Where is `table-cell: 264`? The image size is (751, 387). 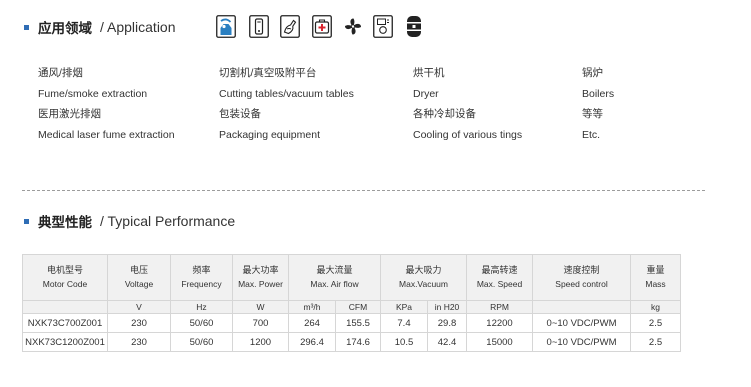 table-cell: 264 is located at coordinates (312, 323).